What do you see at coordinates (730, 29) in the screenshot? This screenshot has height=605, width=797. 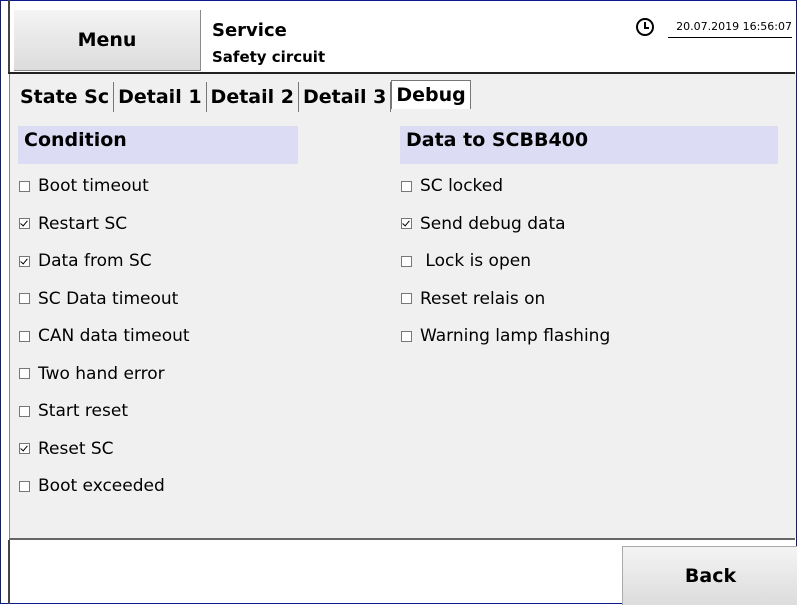 I see `datetime-display: 20.07.2019 16:56:07` at bounding box center [730, 29].